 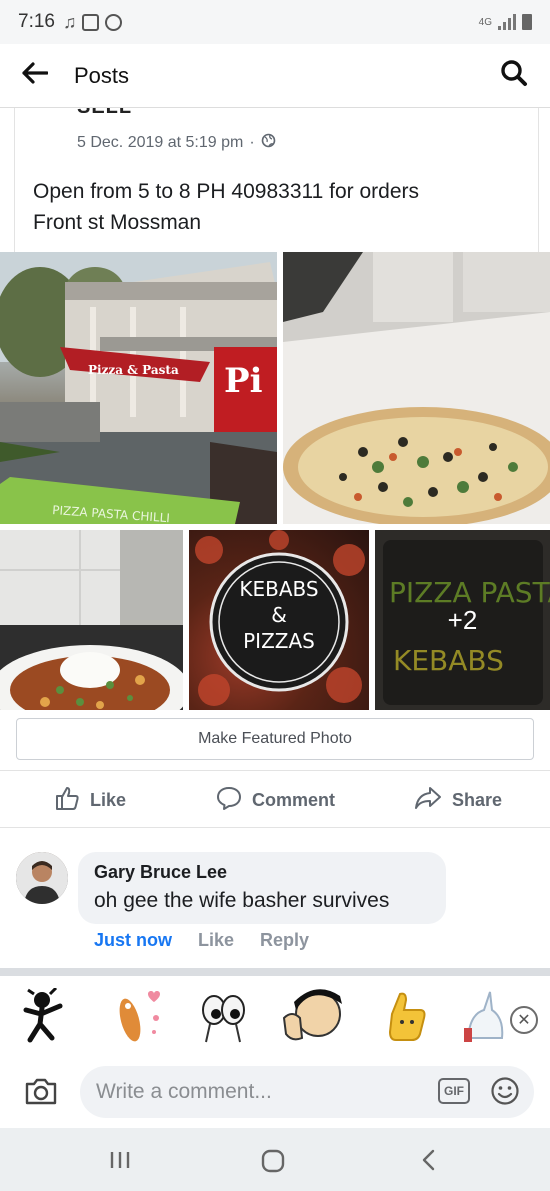 What do you see at coordinates (104, 113) in the screenshot?
I see `post-cut-title: SELL` at bounding box center [104, 113].